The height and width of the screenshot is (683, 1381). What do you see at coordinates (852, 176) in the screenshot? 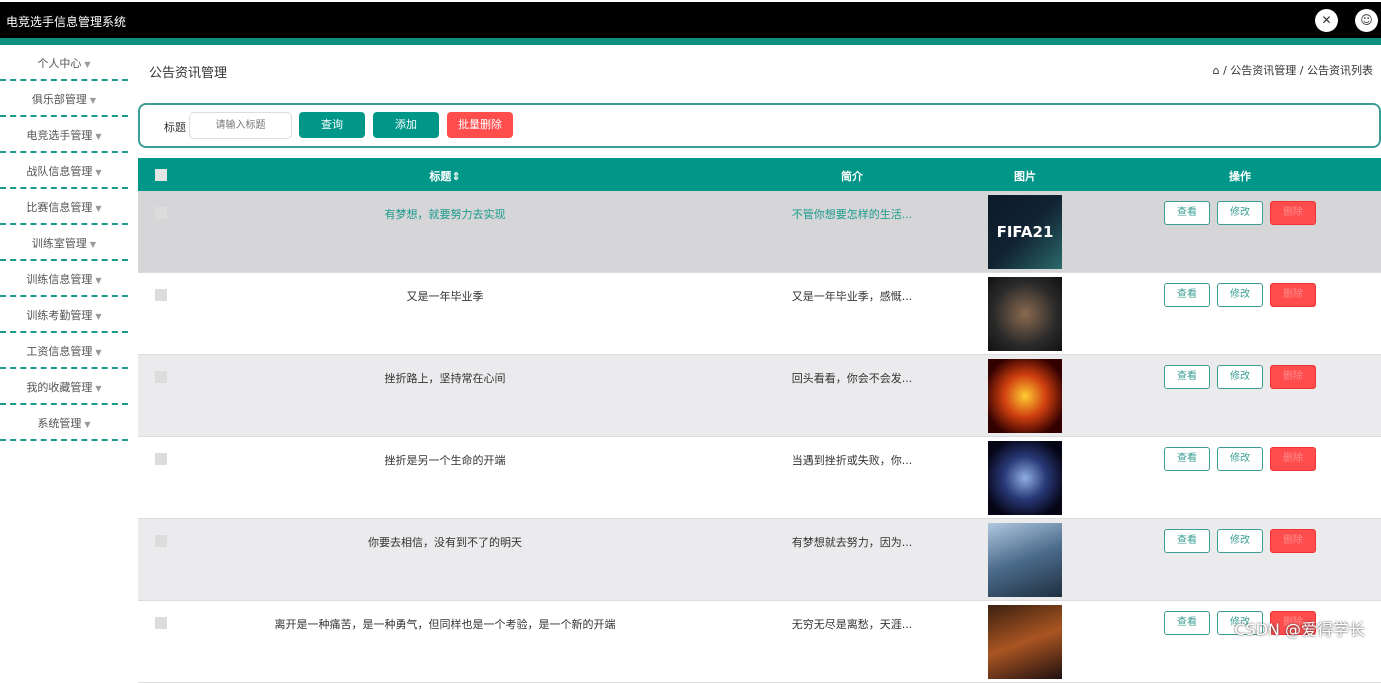
I see `header-intro: 简介` at bounding box center [852, 176].